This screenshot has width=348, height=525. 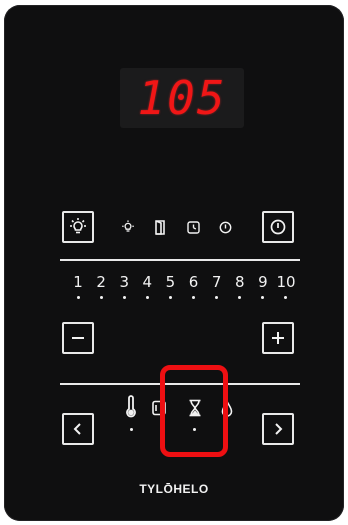 What do you see at coordinates (131, 429) in the screenshot?
I see `thermometer-indicator` at bounding box center [131, 429].